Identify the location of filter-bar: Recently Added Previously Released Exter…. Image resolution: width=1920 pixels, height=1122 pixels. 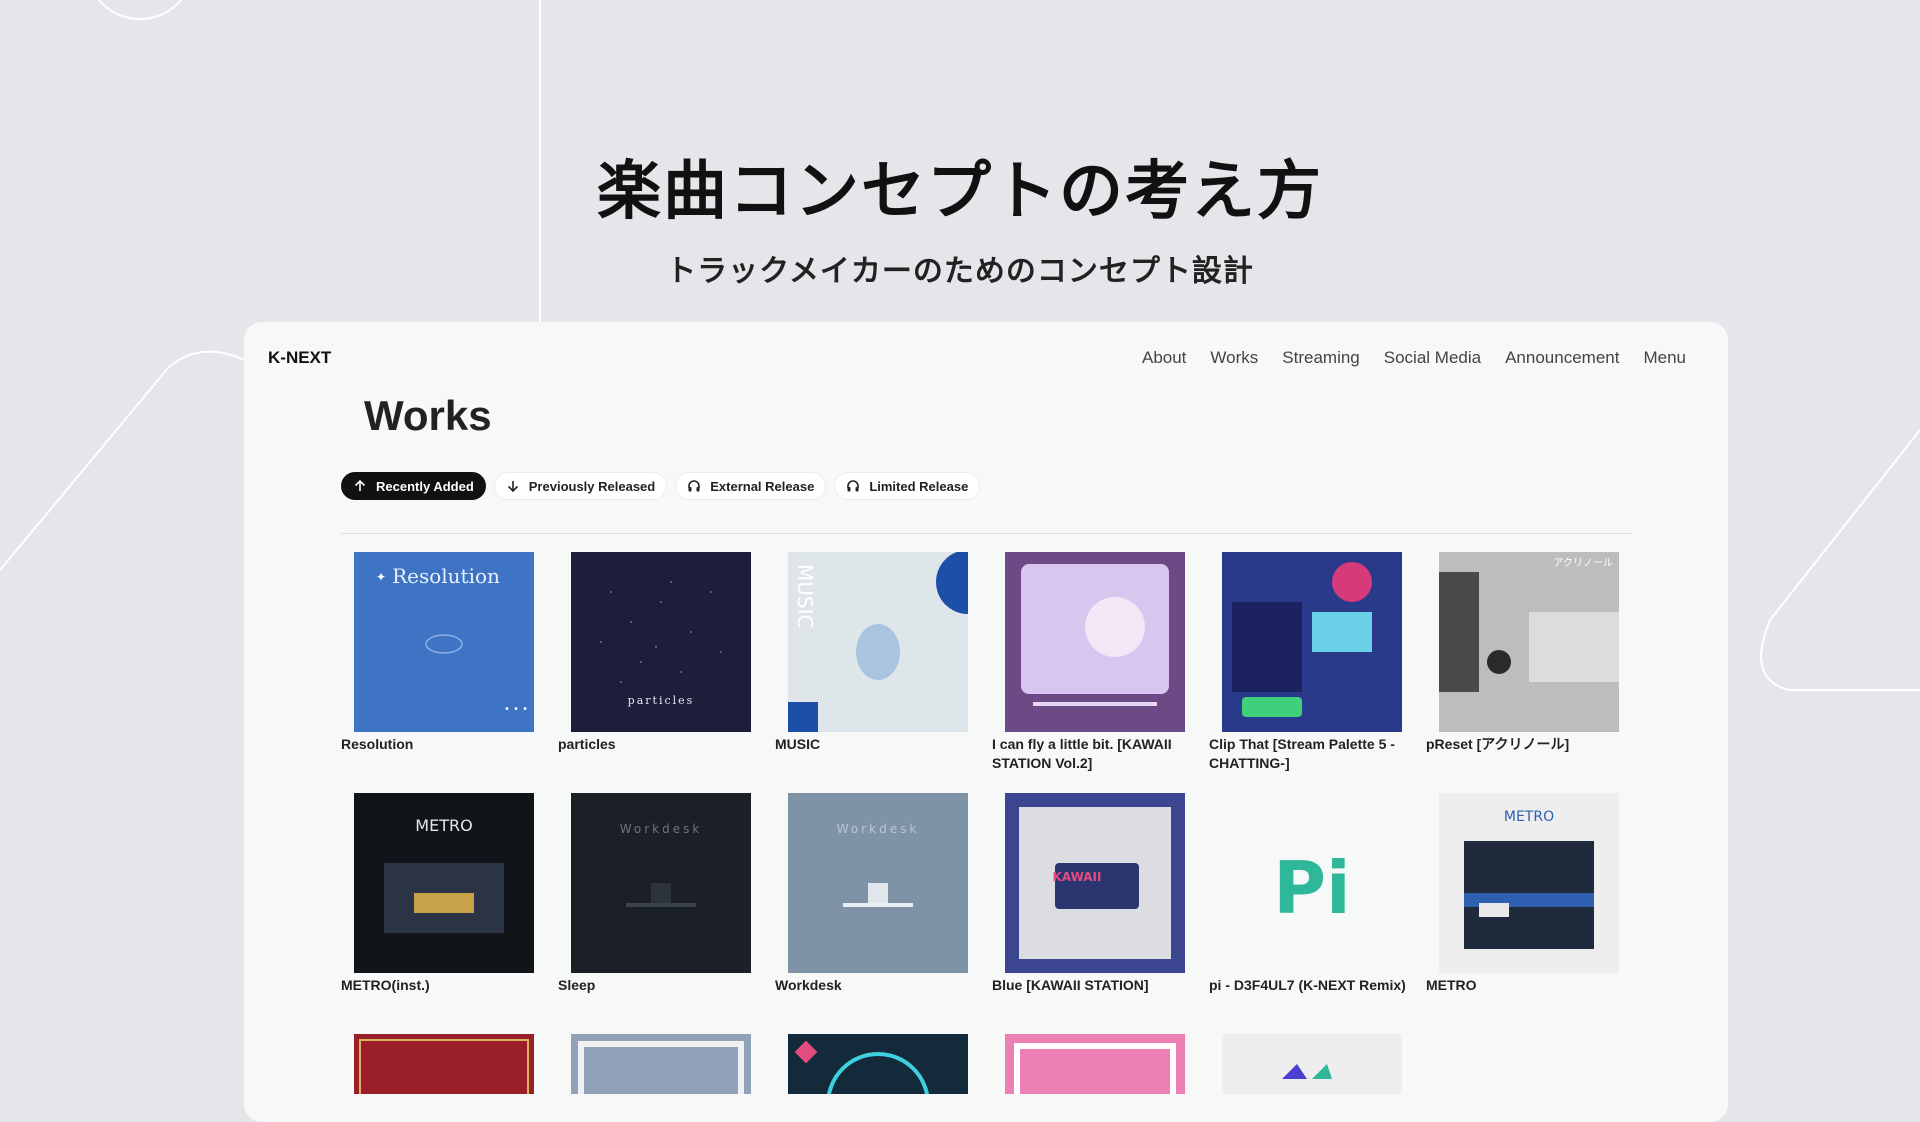
(661, 486).